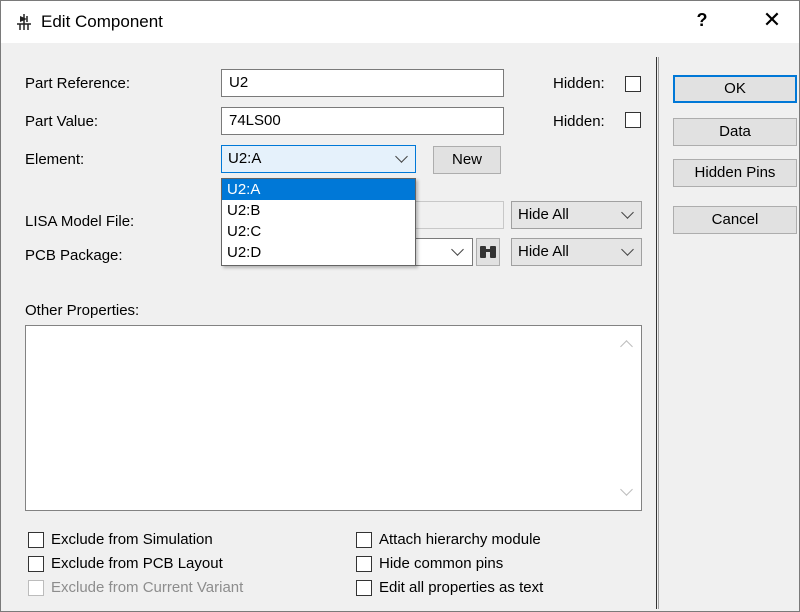 Image resolution: width=800 pixels, height=612 pixels. What do you see at coordinates (318, 159) in the screenshot?
I see `element-select: U2:A` at bounding box center [318, 159].